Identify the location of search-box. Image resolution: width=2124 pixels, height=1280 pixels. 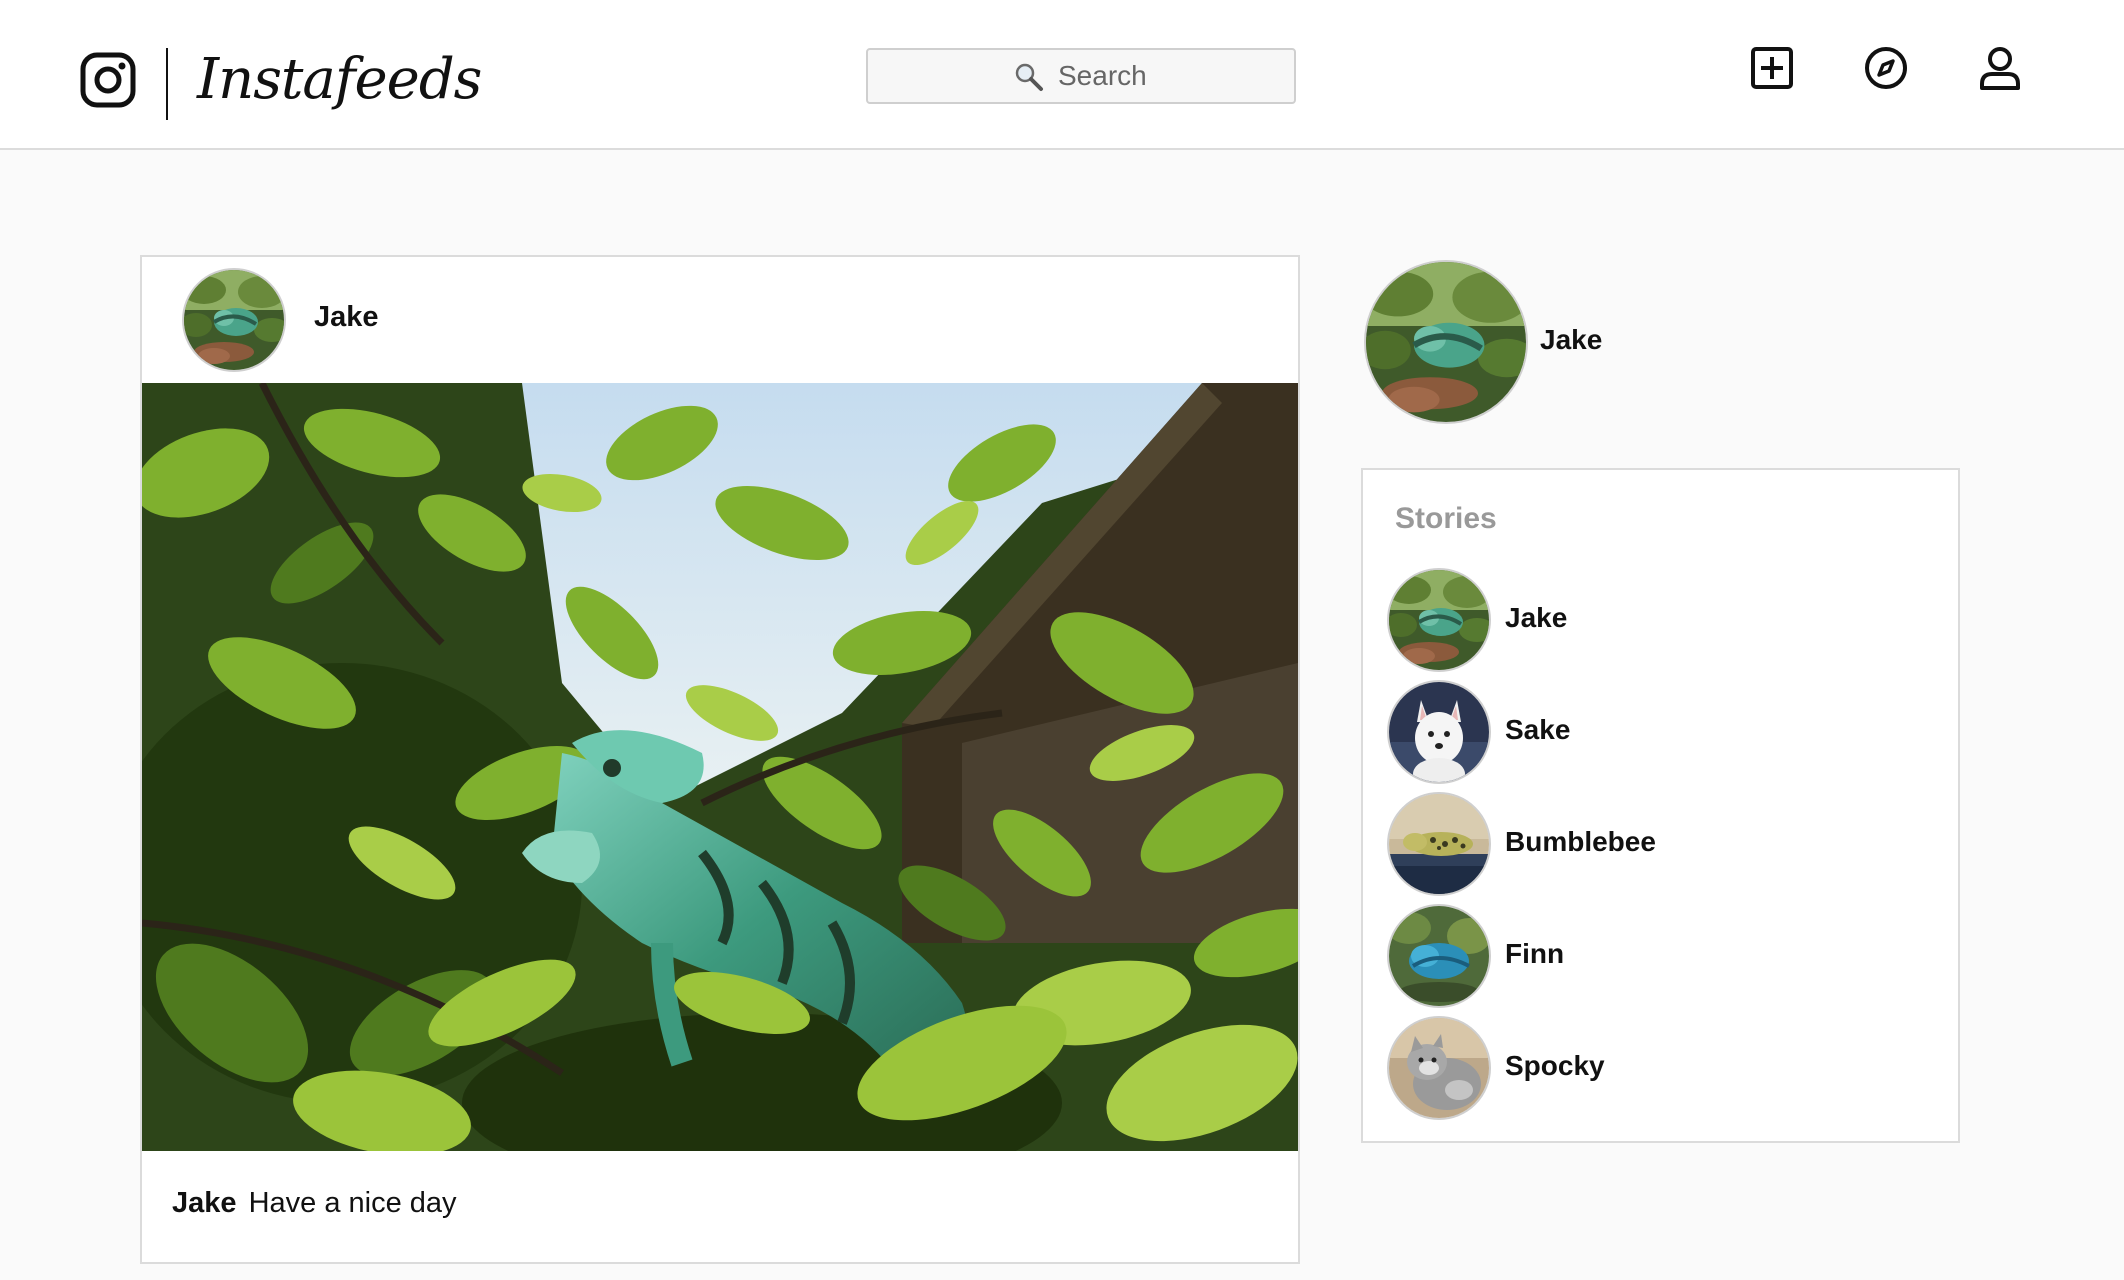
(1081, 76).